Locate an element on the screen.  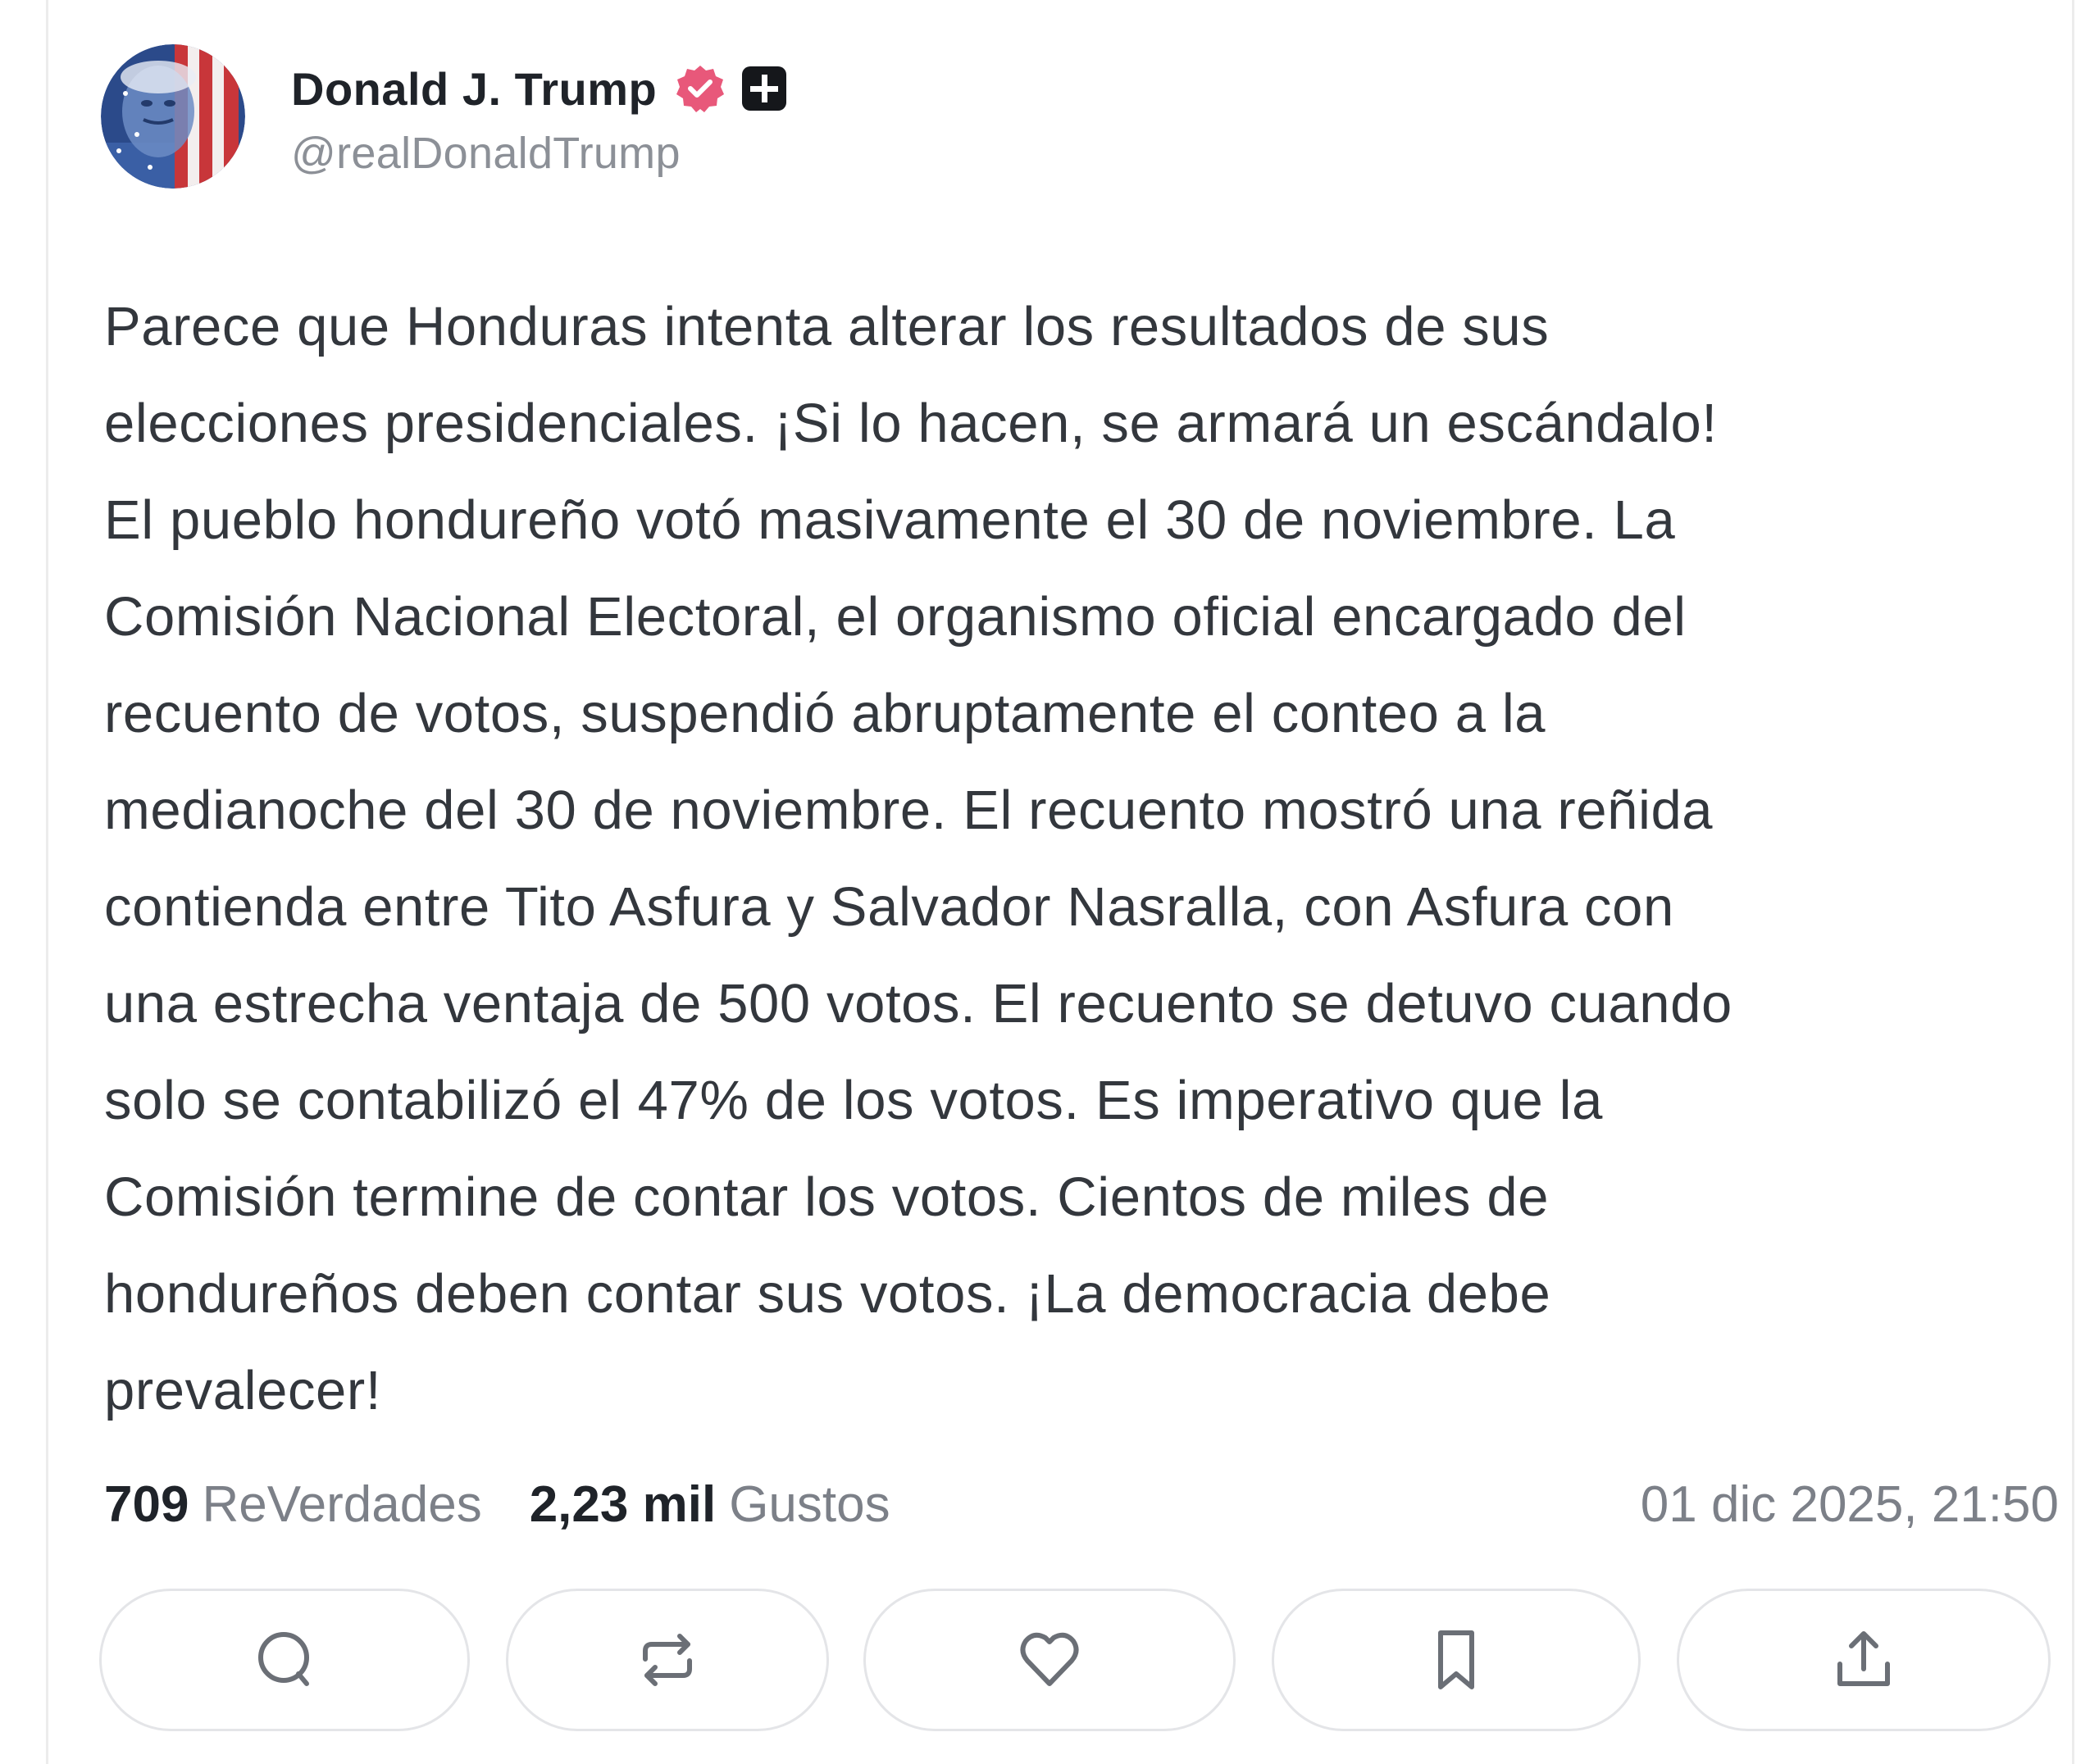
author-display-name: Donald J. Trump is located at coordinates (474, 89).